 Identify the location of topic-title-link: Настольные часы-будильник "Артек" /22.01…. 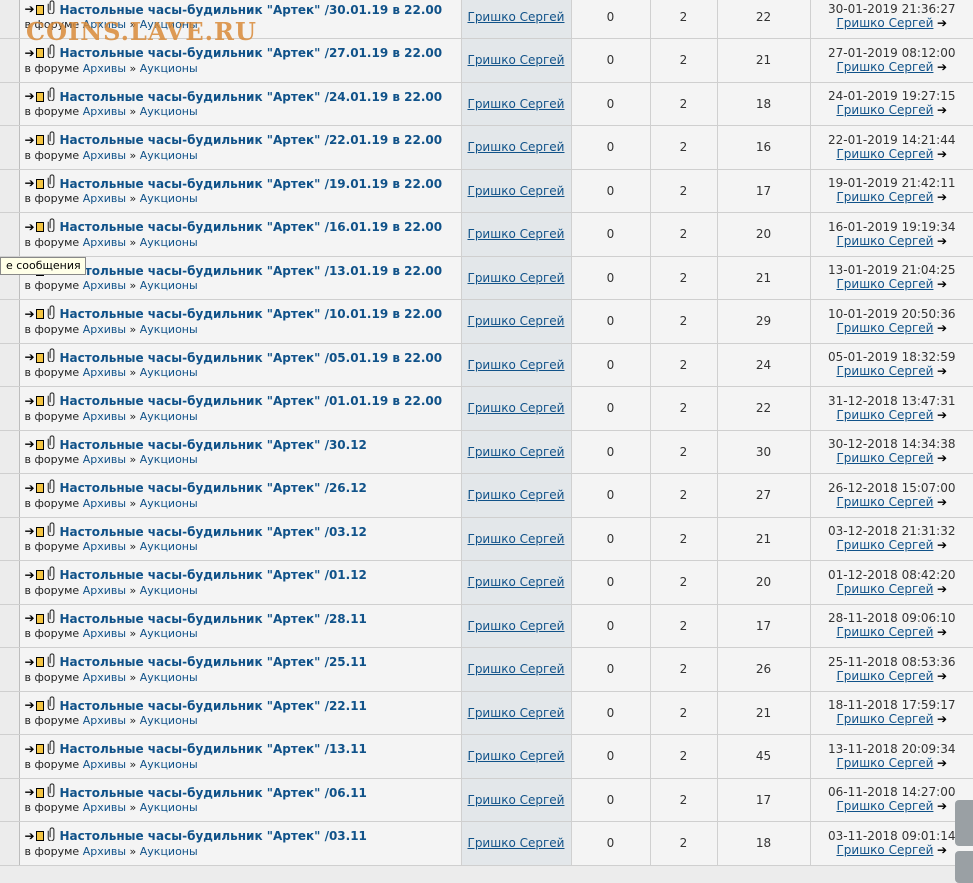
(251, 140).